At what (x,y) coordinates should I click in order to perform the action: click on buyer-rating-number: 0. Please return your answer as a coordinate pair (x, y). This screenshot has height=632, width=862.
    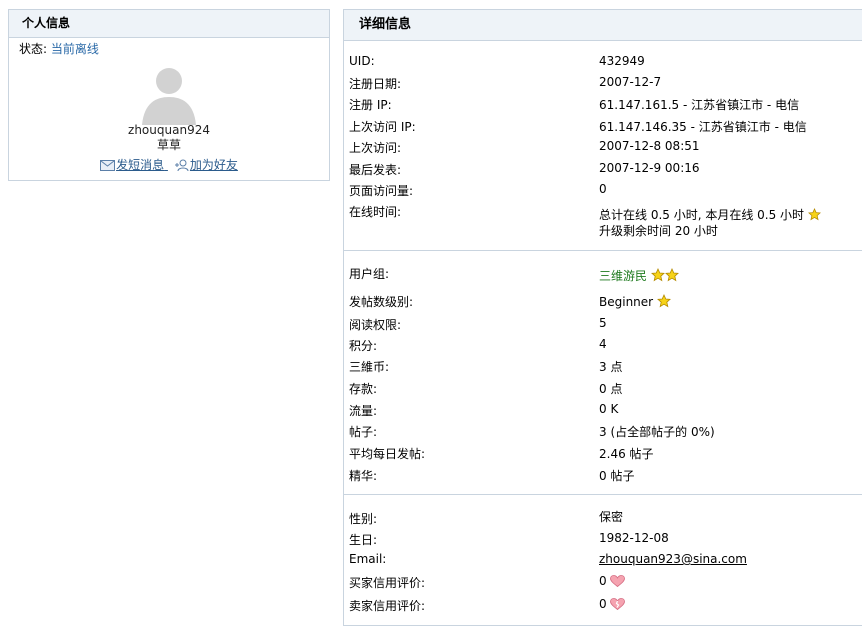
    Looking at the image, I should click on (603, 581).